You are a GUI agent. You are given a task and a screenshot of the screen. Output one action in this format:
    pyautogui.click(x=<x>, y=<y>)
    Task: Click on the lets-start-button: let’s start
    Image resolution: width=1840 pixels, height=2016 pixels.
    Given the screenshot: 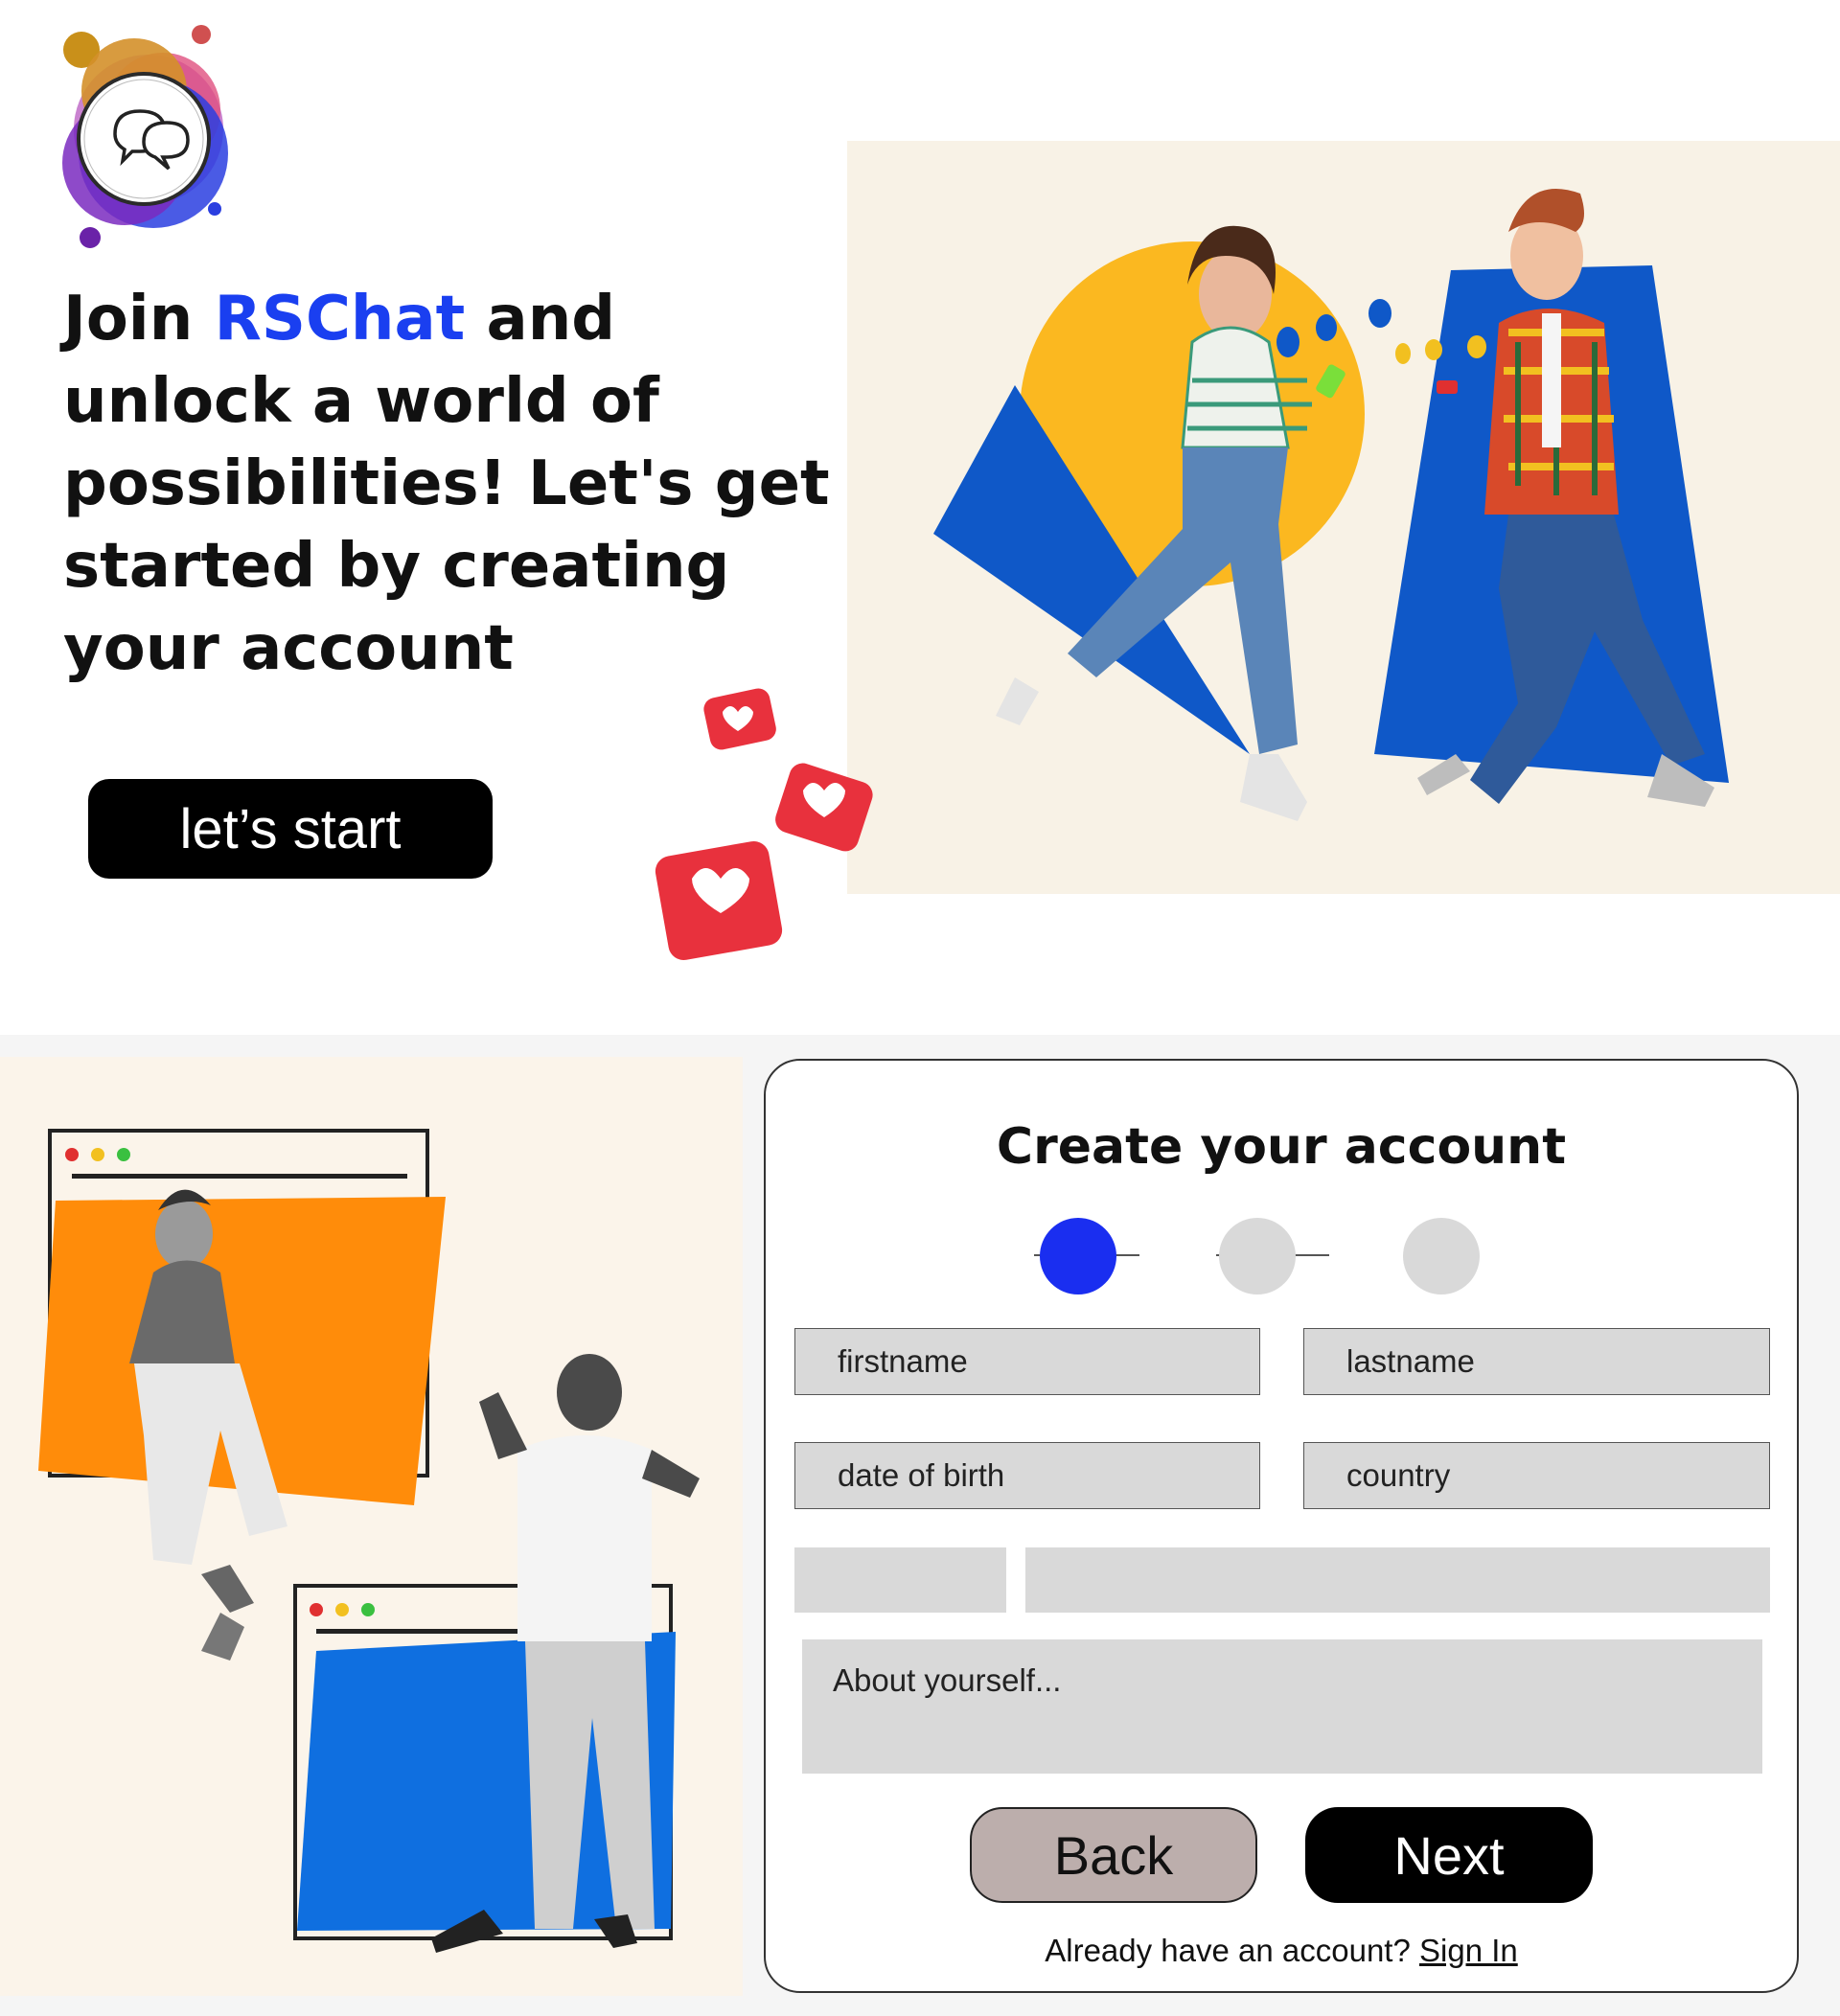 What is the action you would take?
    pyautogui.click(x=290, y=829)
    